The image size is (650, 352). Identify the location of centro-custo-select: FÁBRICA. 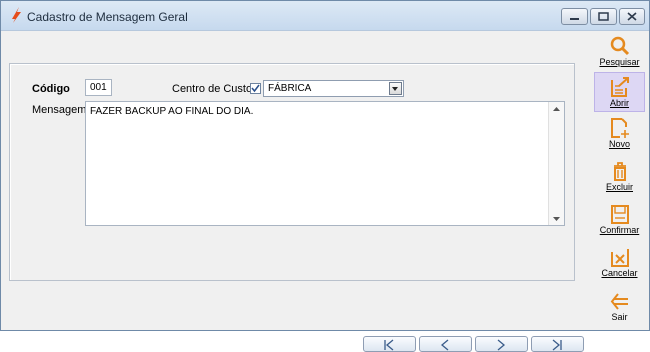
(333, 88).